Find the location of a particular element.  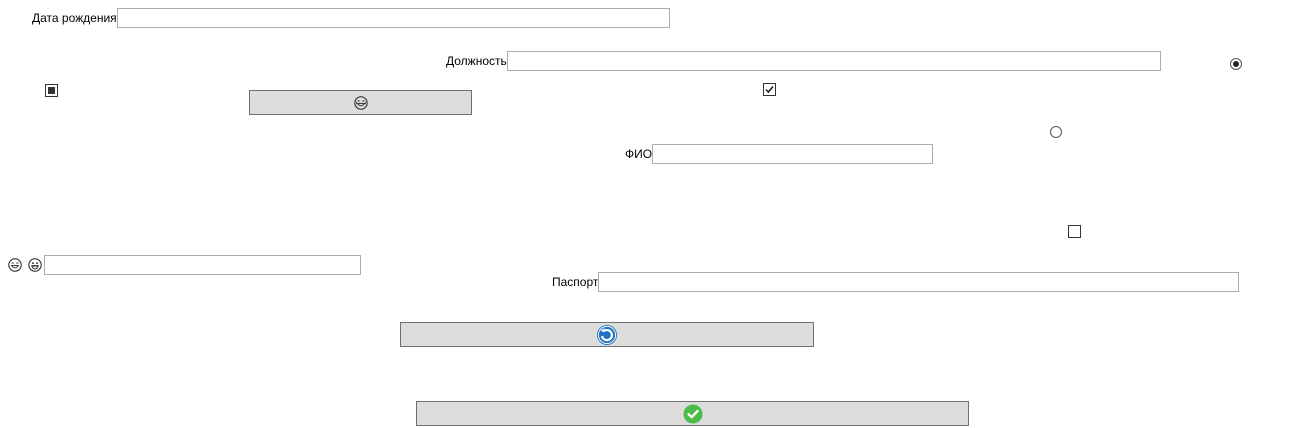

passport-field is located at coordinates (918, 282).